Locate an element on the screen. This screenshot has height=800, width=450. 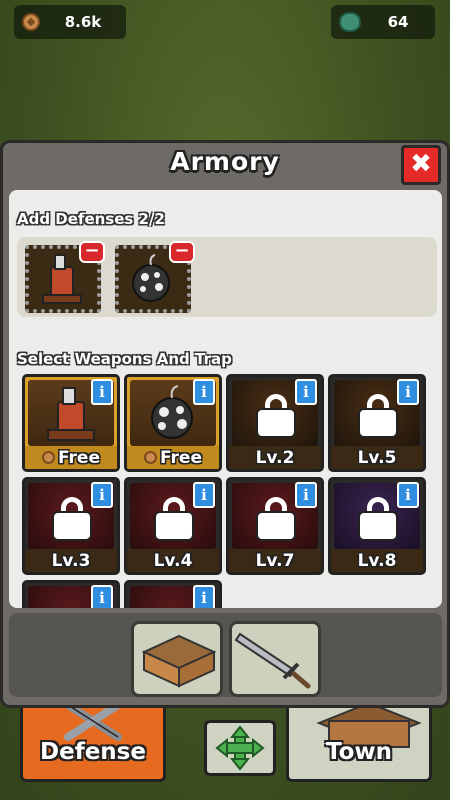
close-x-icon: ✖ is located at coordinates (421, 164).